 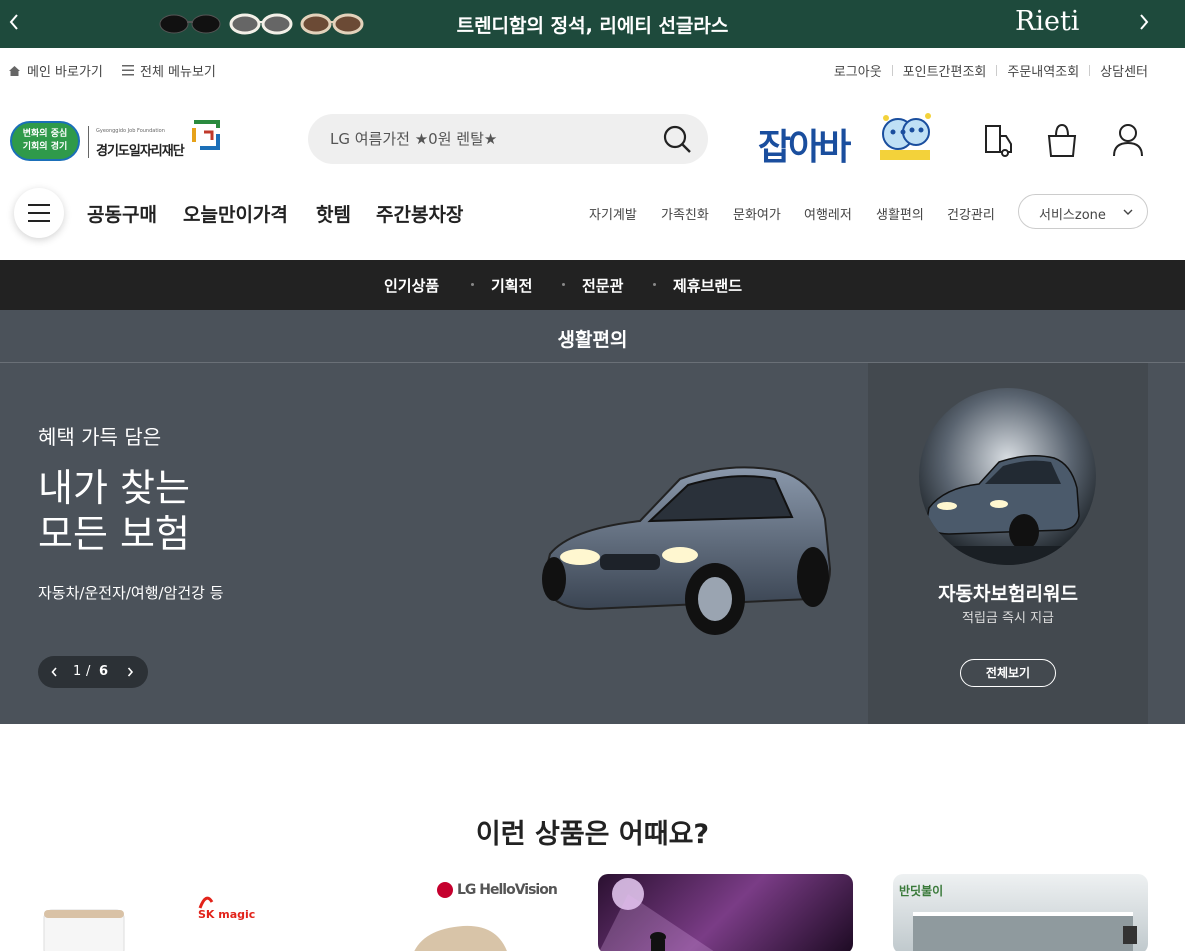 What do you see at coordinates (54, 672) in the screenshot?
I see `chevron-left-icon` at bounding box center [54, 672].